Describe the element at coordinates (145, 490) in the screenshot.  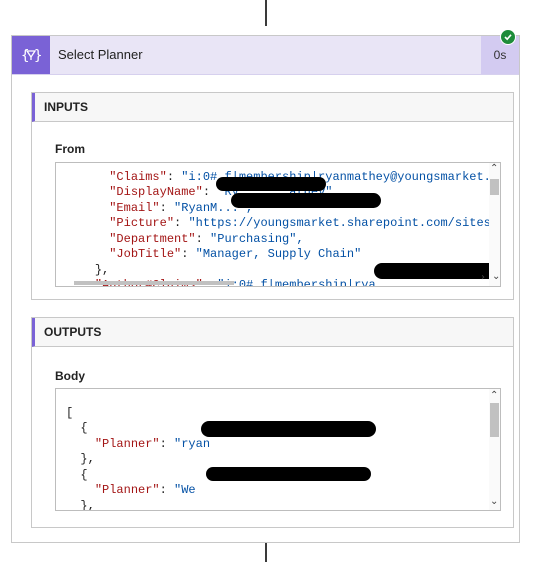
I see `code-line: "Planner": "We` at that location.